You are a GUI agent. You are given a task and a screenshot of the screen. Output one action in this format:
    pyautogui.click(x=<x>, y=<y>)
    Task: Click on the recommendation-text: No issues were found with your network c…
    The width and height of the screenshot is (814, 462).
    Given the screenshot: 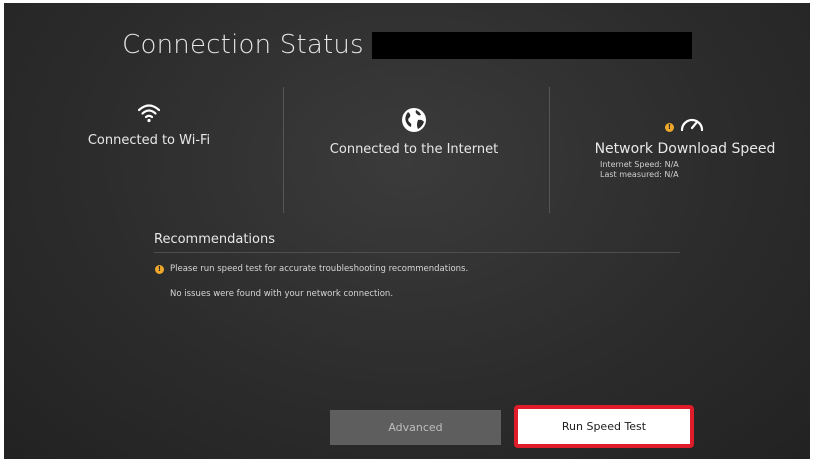 What is the action you would take?
    pyautogui.click(x=282, y=294)
    